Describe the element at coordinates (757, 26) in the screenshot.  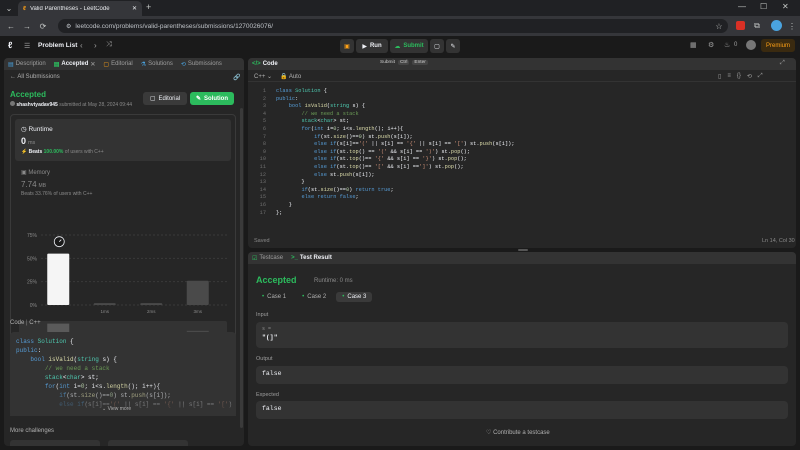
I see `extensions-puzzle-icon: ⧉` at that location.